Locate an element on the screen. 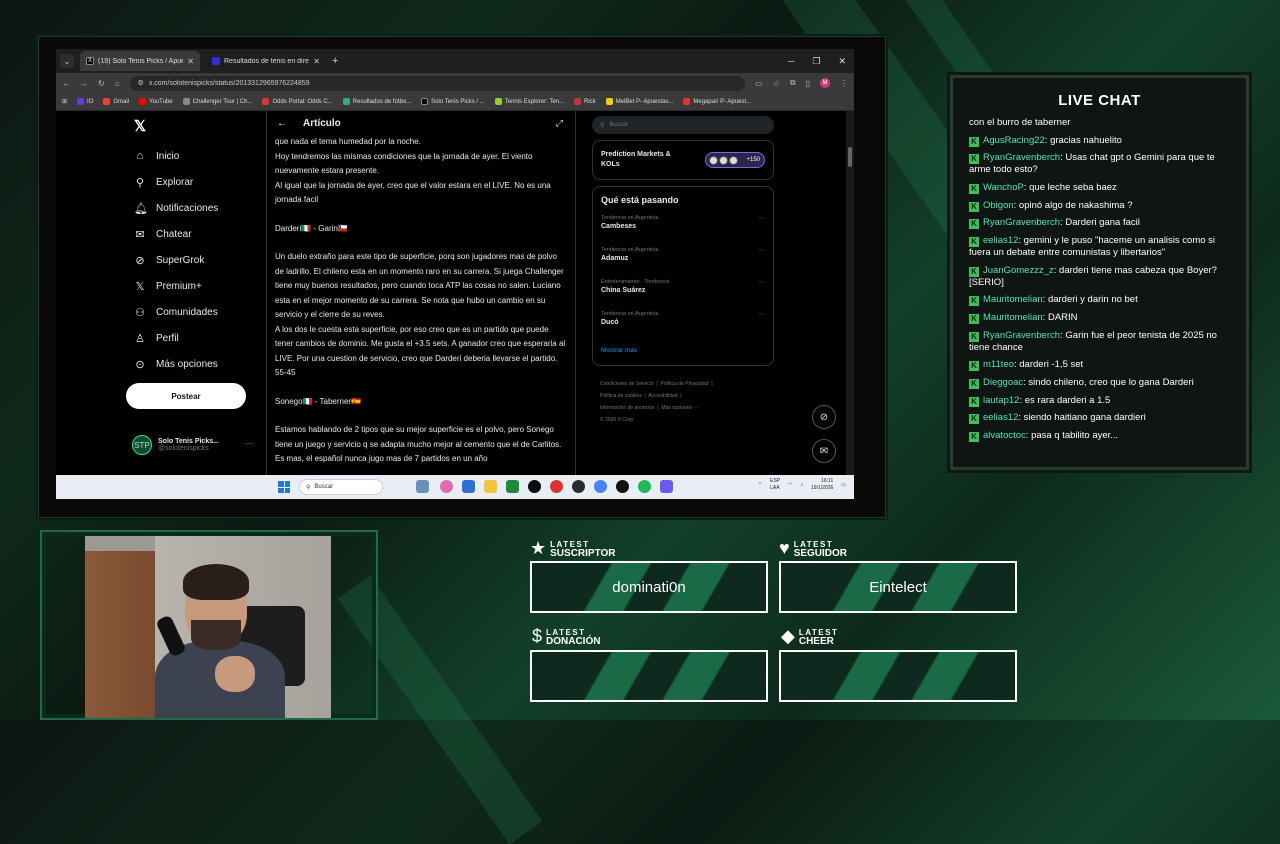 The width and height of the screenshot is (1280, 844). discord-icon is located at coordinates (666, 486).